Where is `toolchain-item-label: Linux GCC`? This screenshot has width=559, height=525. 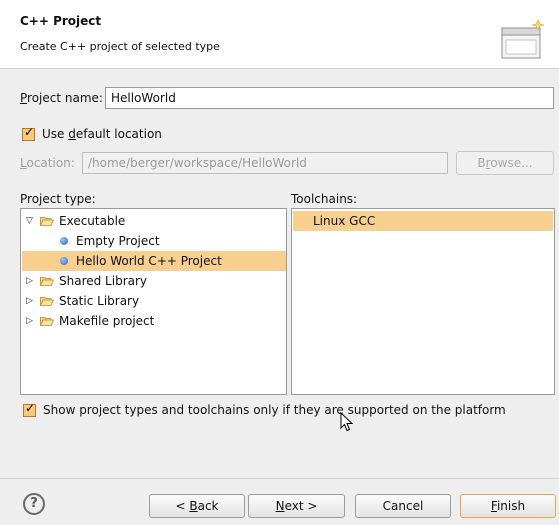 toolchain-item-label: Linux GCC is located at coordinates (344, 221).